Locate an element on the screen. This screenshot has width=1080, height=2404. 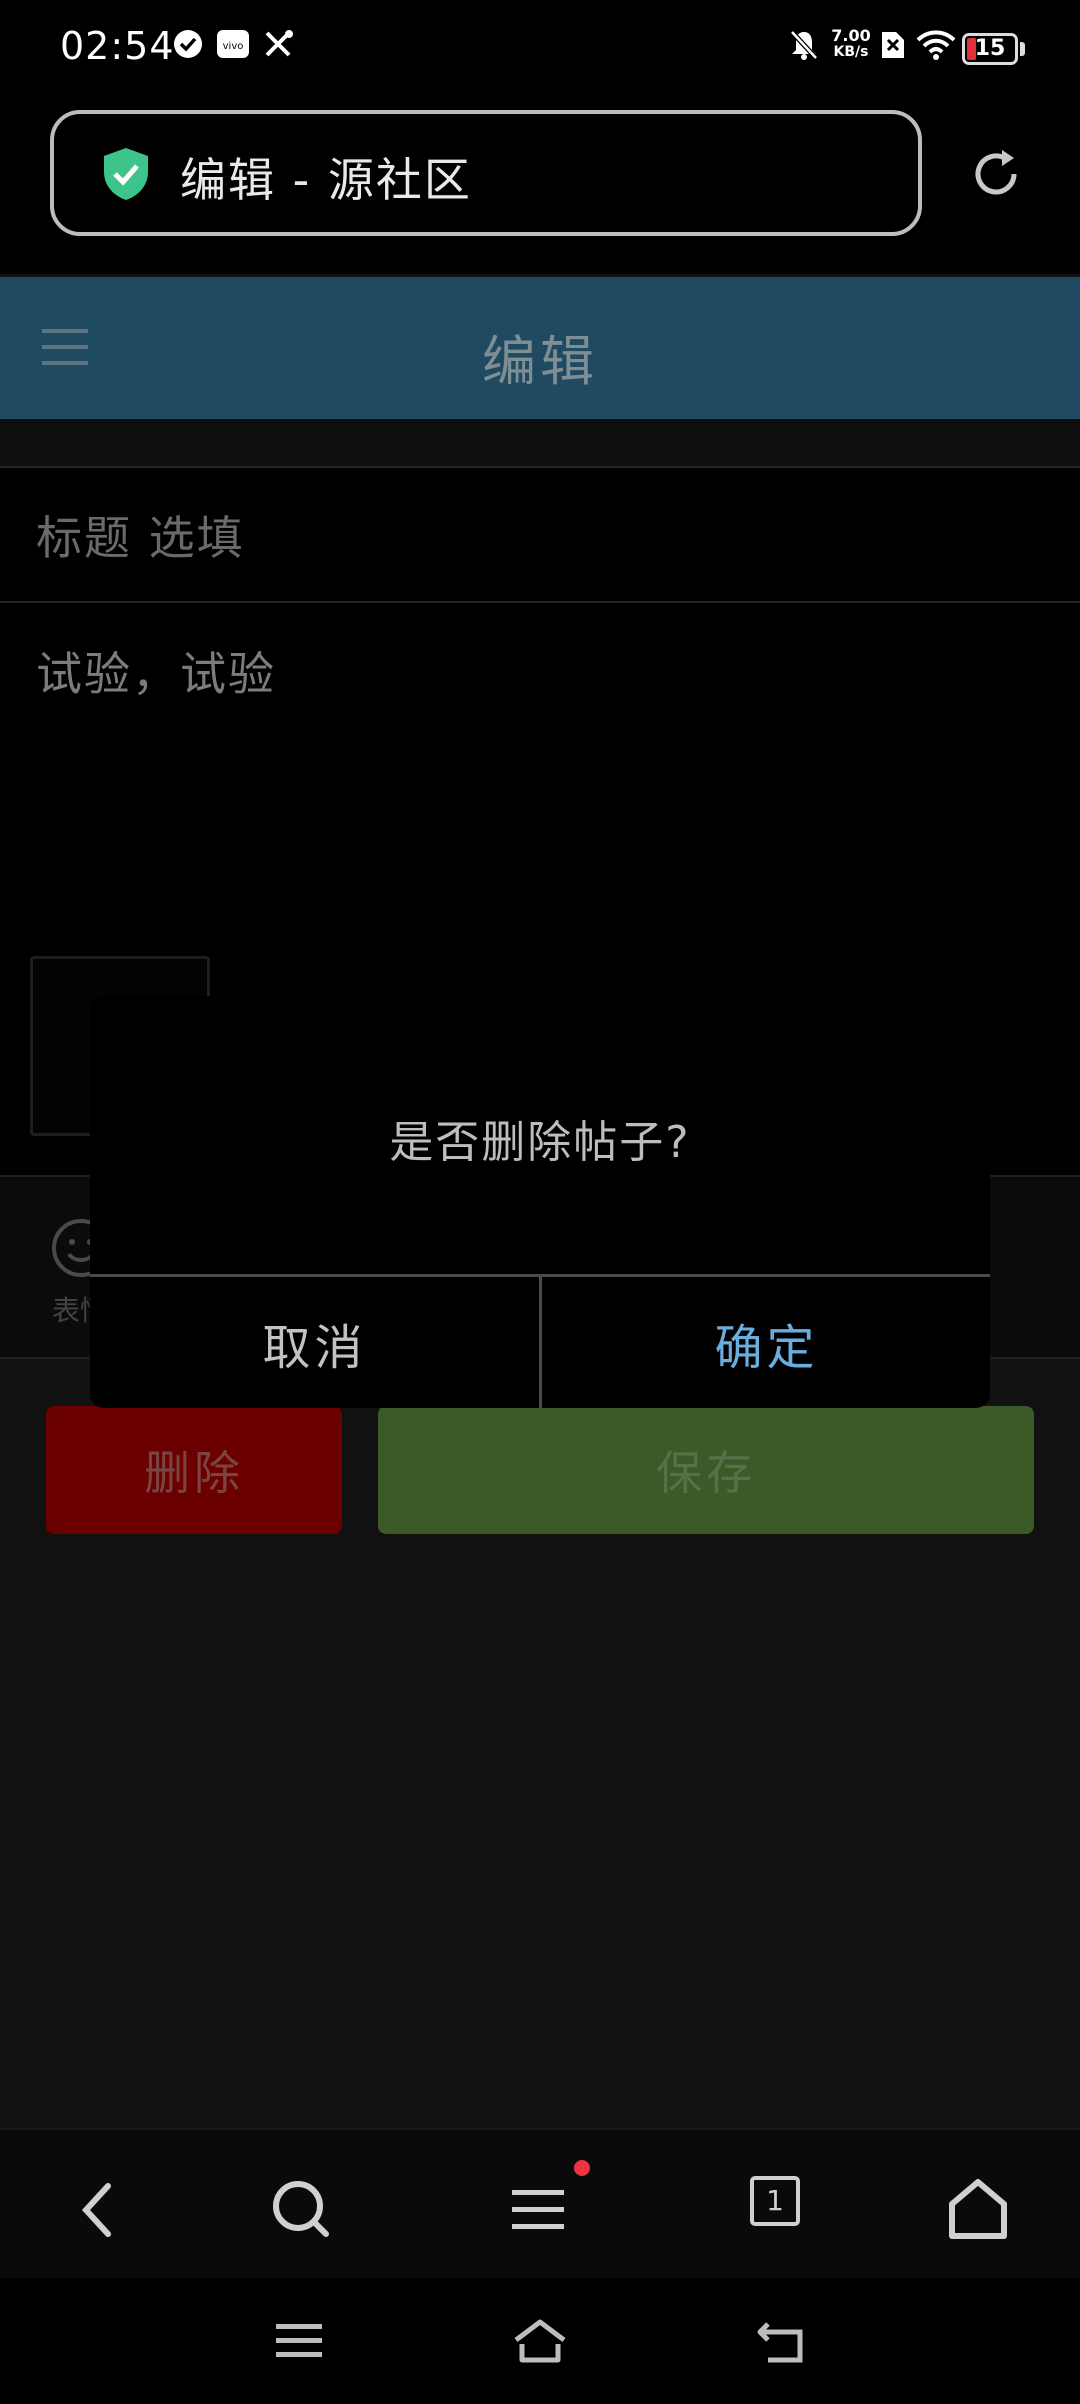
tabs-icon: 1 is located at coordinates (775, 2201).